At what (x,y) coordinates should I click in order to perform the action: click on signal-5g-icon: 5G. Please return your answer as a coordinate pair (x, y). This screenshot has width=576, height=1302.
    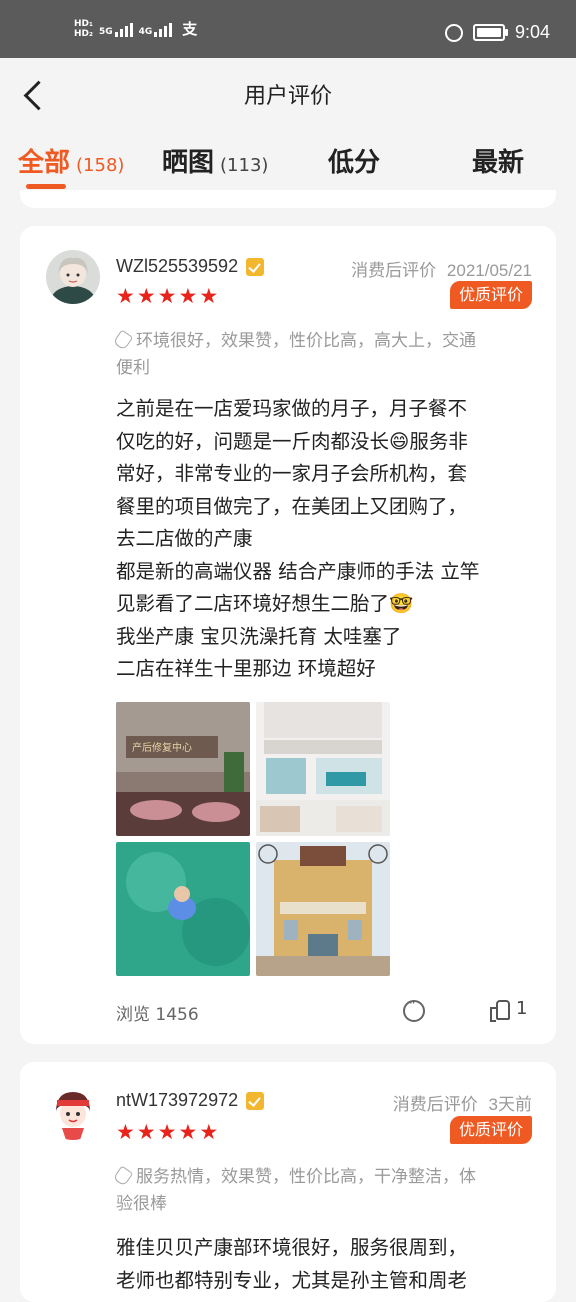
    Looking at the image, I should click on (116, 29).